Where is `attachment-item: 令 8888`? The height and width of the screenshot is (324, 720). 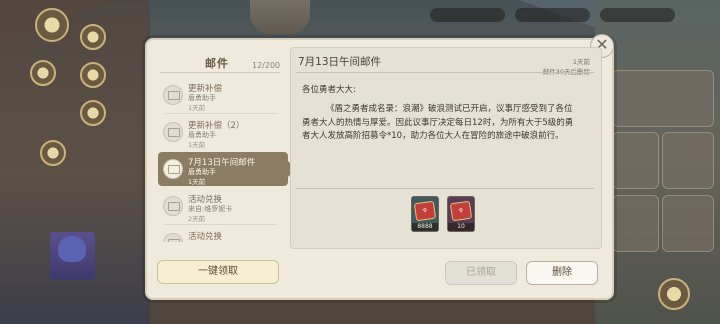 attachment-item: 令 8888 is located at coordinates (425, 214).